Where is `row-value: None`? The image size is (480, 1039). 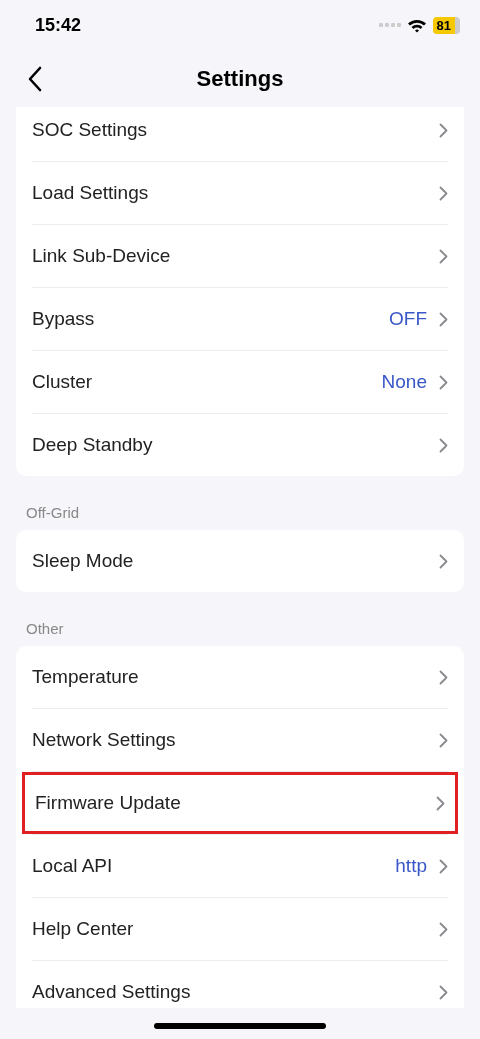
row-value: None is located at coordinates (404, 382).